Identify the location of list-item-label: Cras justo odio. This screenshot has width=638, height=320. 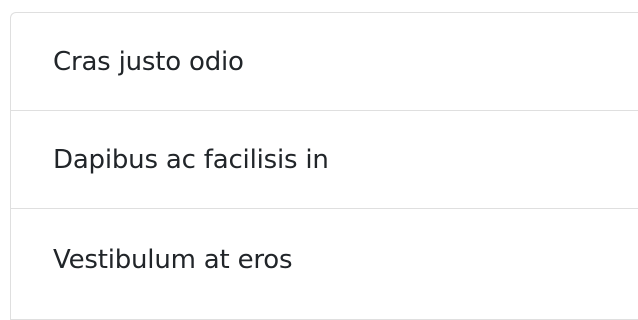
(148, 61).